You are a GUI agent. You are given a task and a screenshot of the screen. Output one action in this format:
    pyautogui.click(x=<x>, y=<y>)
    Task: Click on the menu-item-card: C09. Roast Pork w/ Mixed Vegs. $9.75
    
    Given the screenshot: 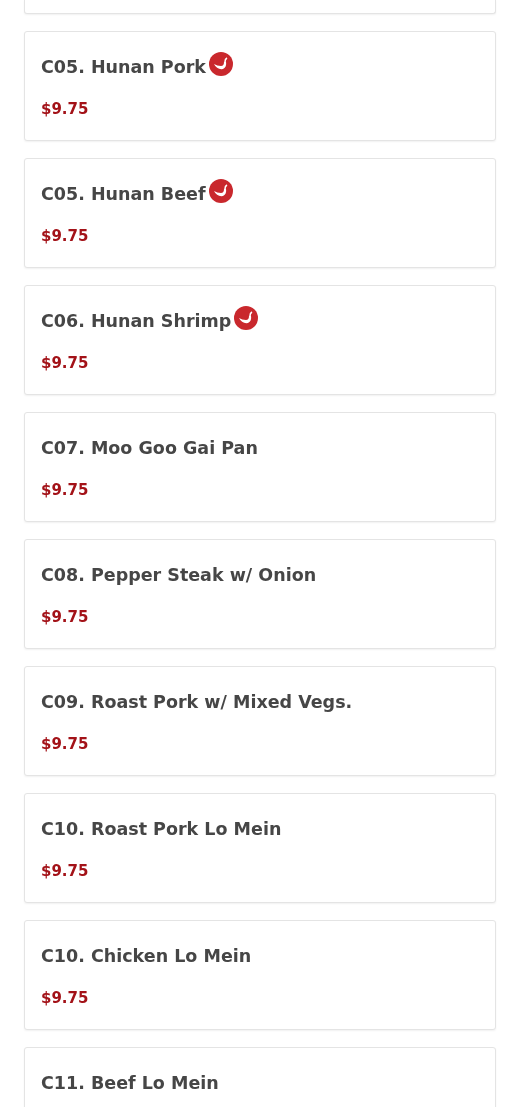 What is the action you would take?
    pyautogui.click(x=260, y=721)
    